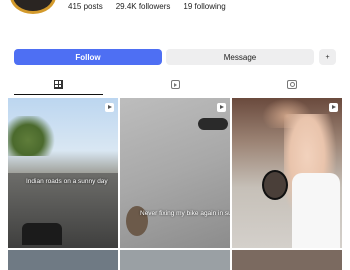  Describe the element at coordinates (88, 57) in the screenshot. I see `follow-button: Follow` at that location.